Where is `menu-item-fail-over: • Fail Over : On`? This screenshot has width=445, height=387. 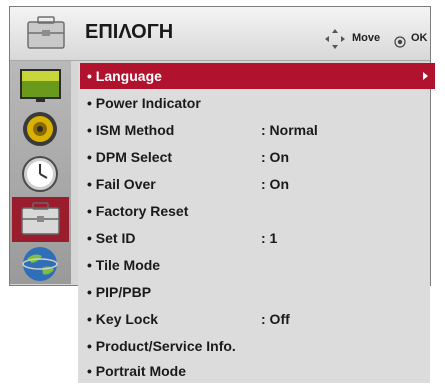
menu-item-fail-over: • Fail Over : On is located at coordinates (257, 184).